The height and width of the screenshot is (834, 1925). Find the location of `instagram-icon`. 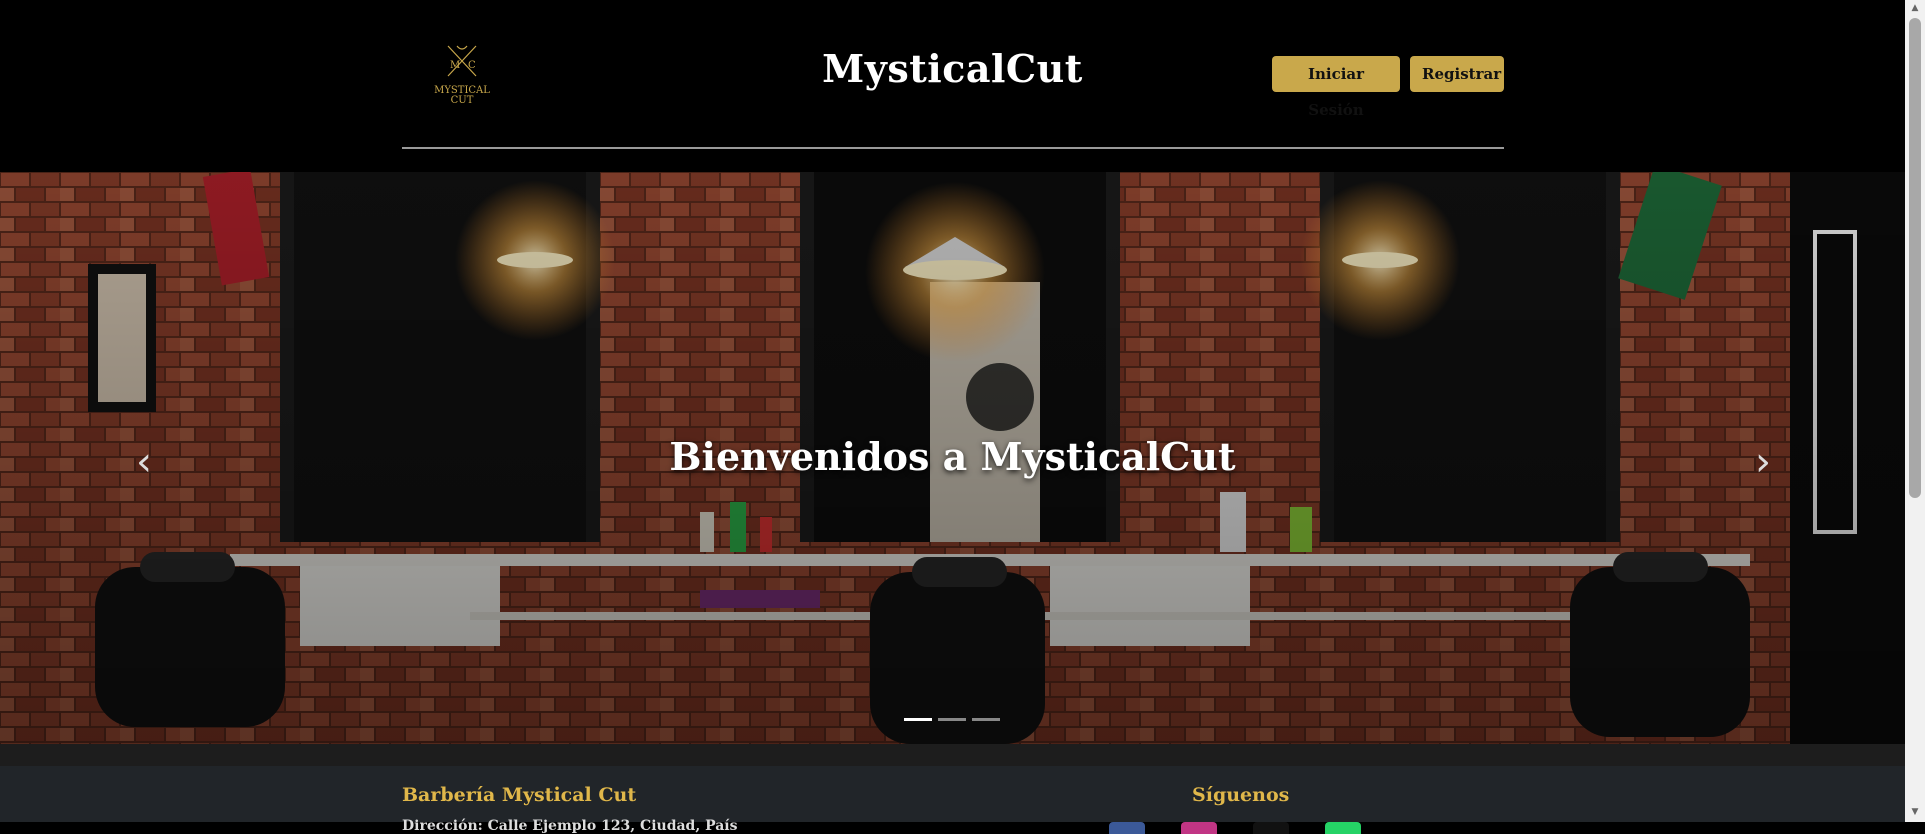

instagram-icon is located at coordinates (1199, 828).